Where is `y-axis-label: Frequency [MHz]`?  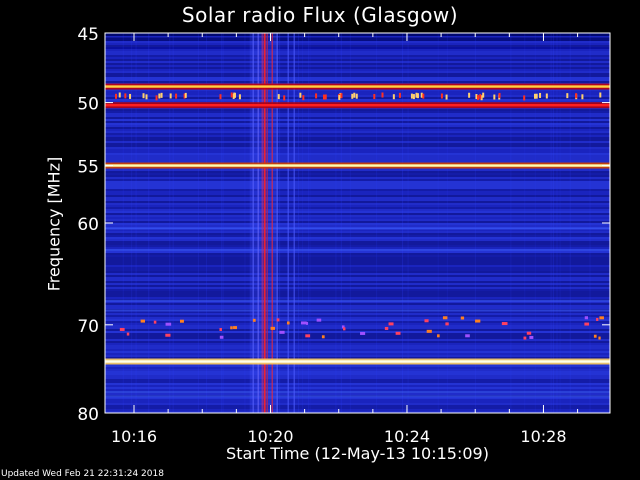 y-axis-label: Frequency [MHz] is located at coordinates (54, 224).